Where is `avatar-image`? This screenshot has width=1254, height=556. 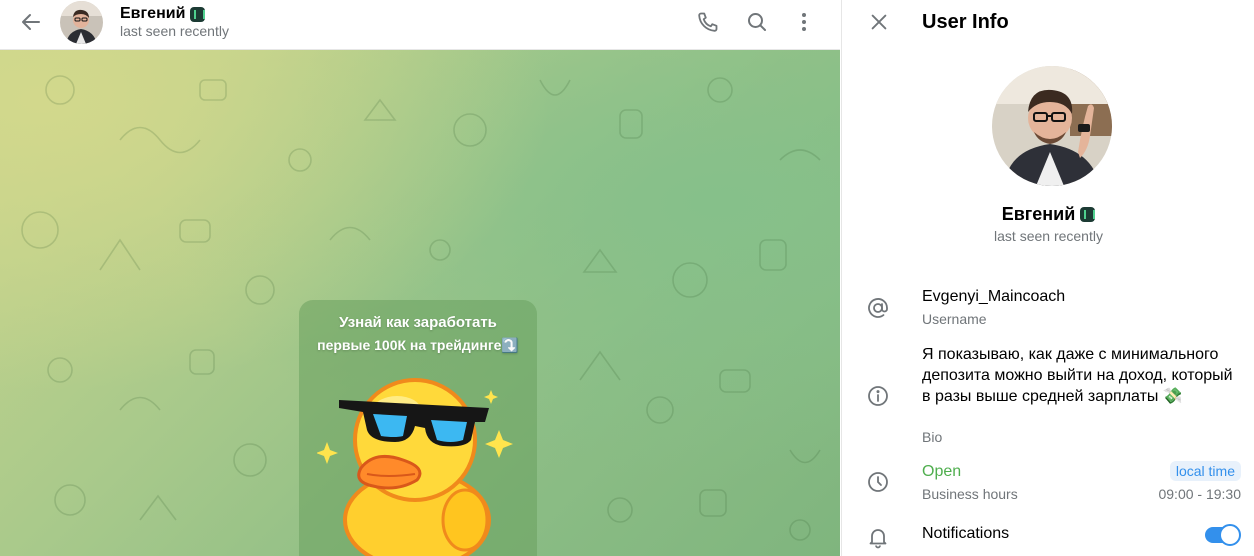
avatar-image is located at coordinates (81, 22).